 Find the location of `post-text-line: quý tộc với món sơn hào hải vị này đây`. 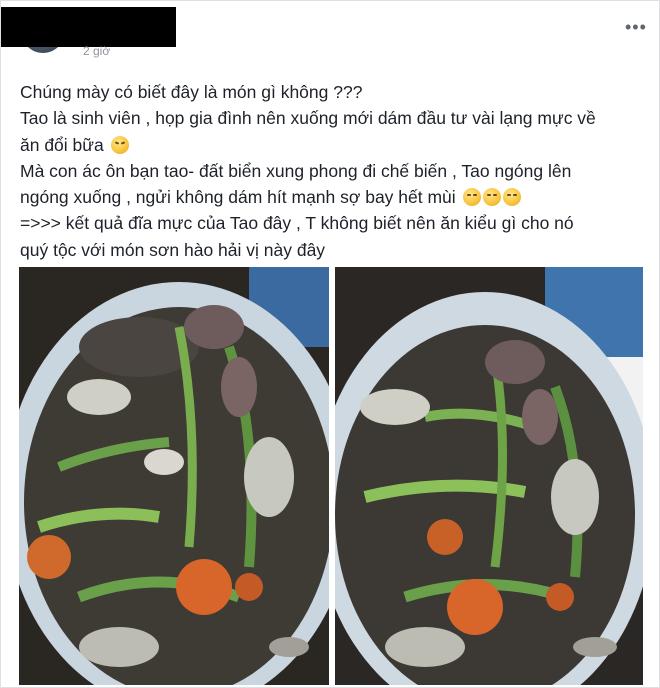

post-text-line: quý tộc với món sơn hào hải vị này đây is located at coordinates (173, 249).